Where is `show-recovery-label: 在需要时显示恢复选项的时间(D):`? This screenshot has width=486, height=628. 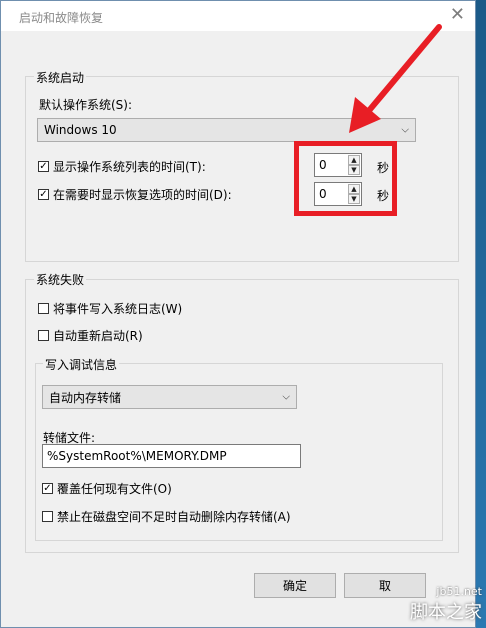
show-recovery-label: 在需要时显示恢复选项的时间(D): is located at coordinates (142, 195).